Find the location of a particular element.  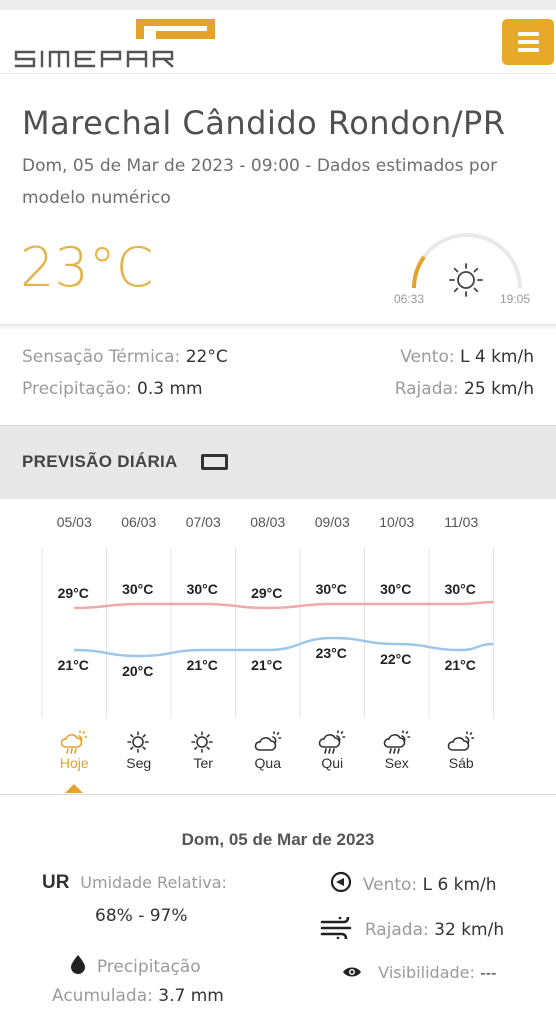

day-label: Qua is located at coordinates (267, 763).